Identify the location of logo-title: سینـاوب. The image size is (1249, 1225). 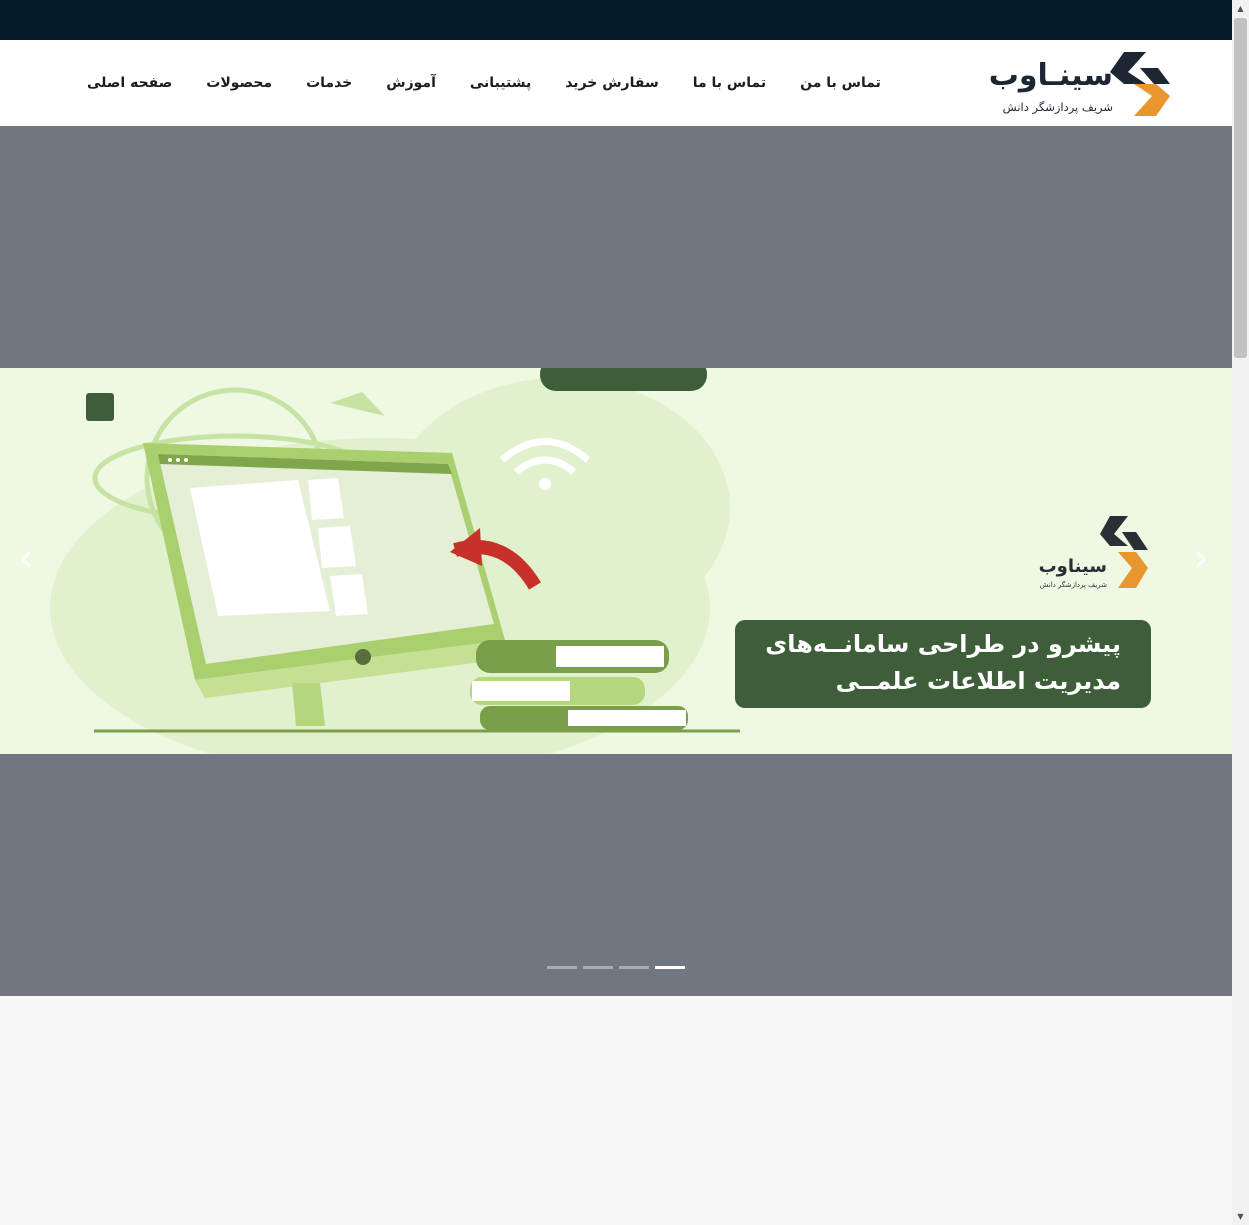
(1051, 75).